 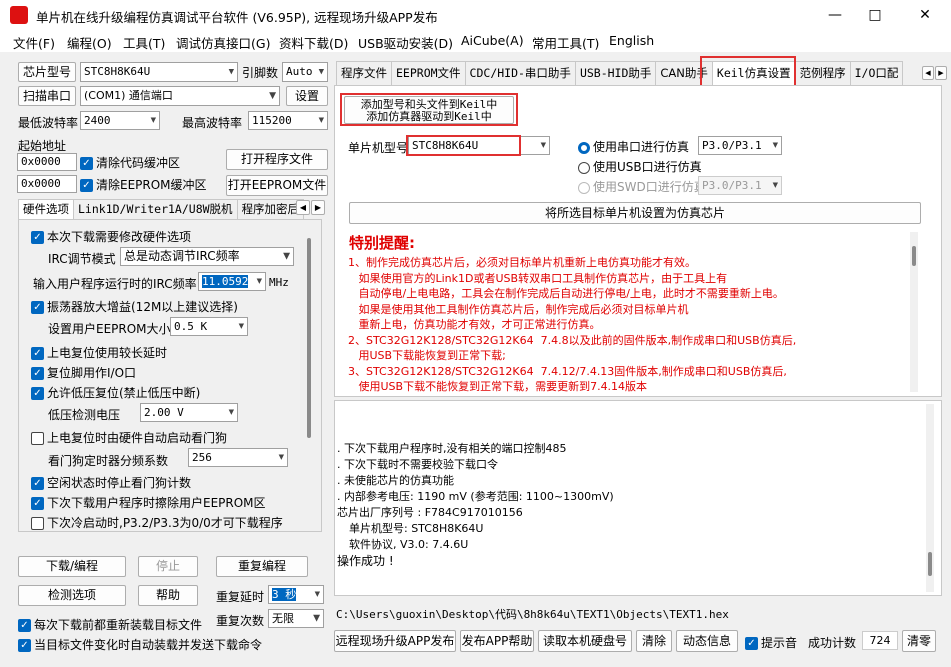 What do you see at coordinates (405, 42) in the screenshot?
I see `menu-usb: USB驱动安装(D)` at bounding box center [405, 42].